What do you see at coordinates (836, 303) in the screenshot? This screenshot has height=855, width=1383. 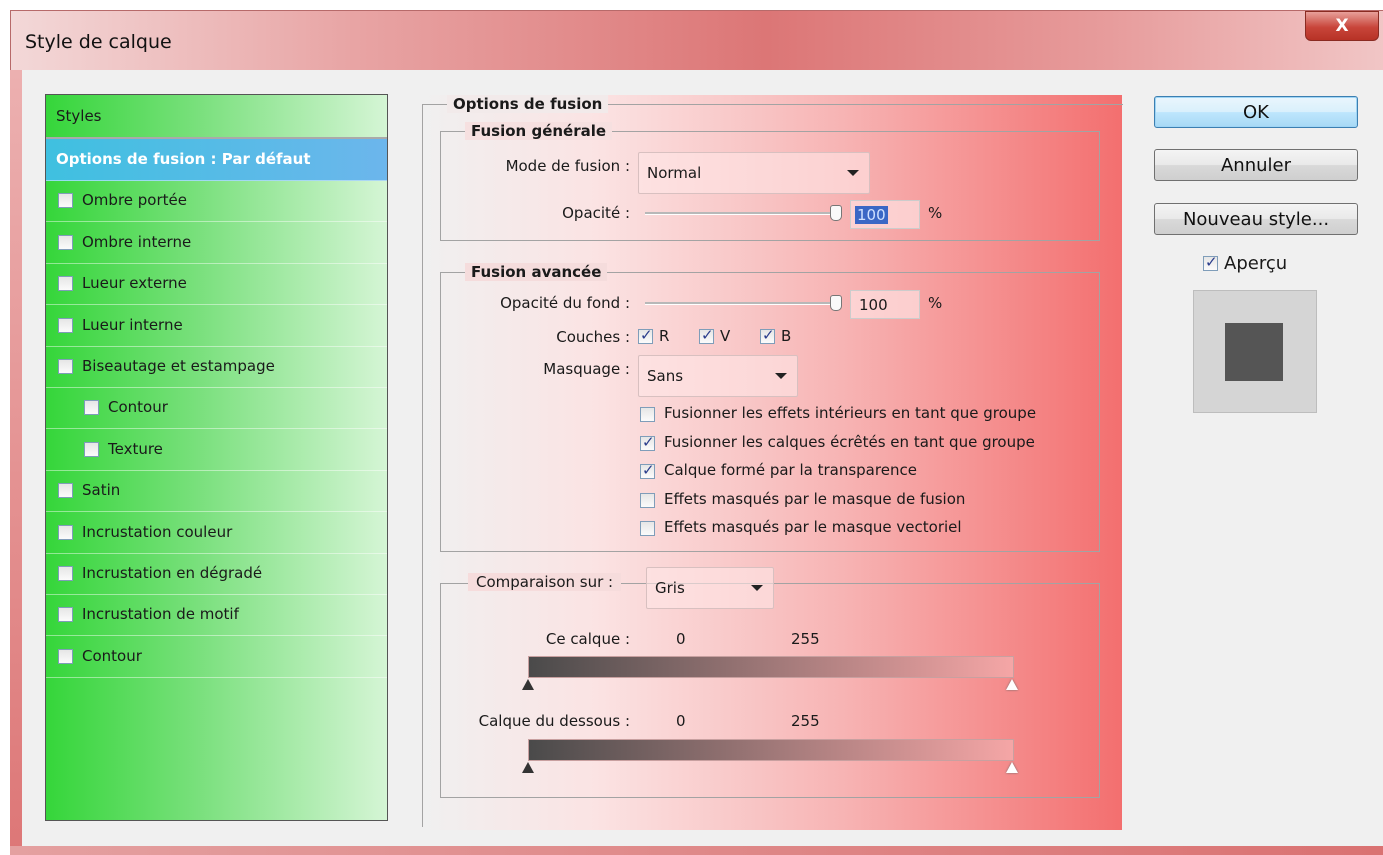 I see `fill-opacity-slider-thumb` at bounding box center [836, 303].